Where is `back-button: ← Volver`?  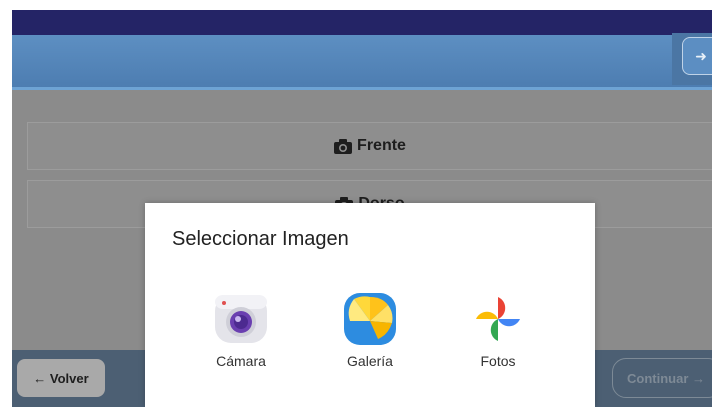 back-button: ← Volver is located at coordinates (61, 378).